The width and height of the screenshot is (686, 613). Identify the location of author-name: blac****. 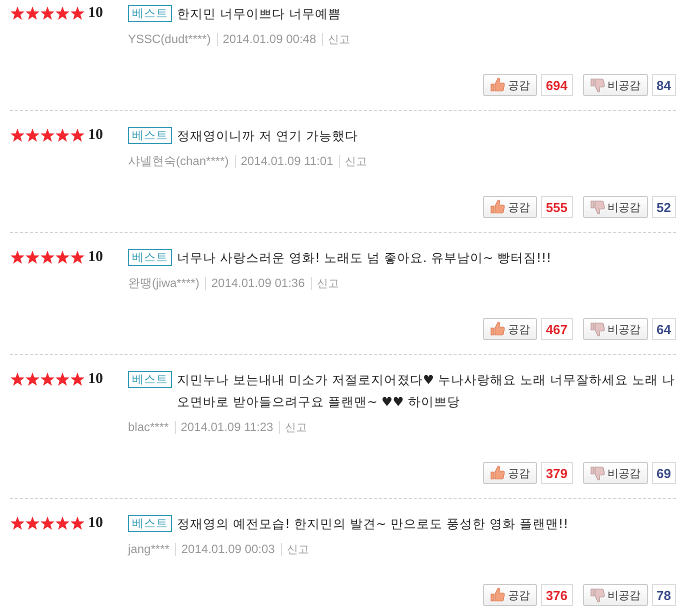
(148, 427).